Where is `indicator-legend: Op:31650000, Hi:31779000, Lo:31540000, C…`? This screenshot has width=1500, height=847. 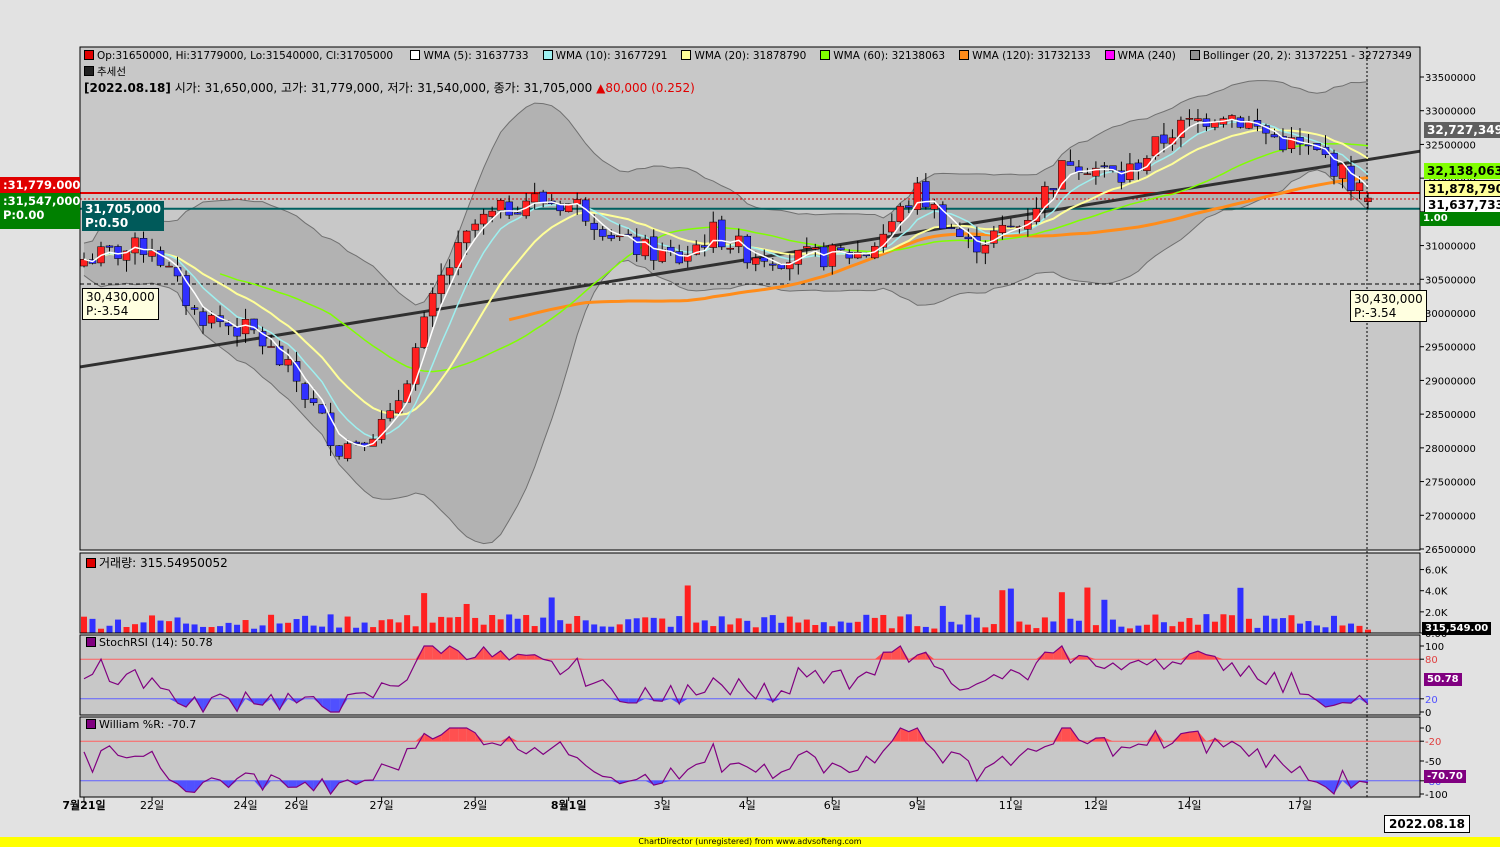
indicator-legend: Op:31650000, Hi:31779000, Lo:31540000, C… is located at coordinates (755, 64).